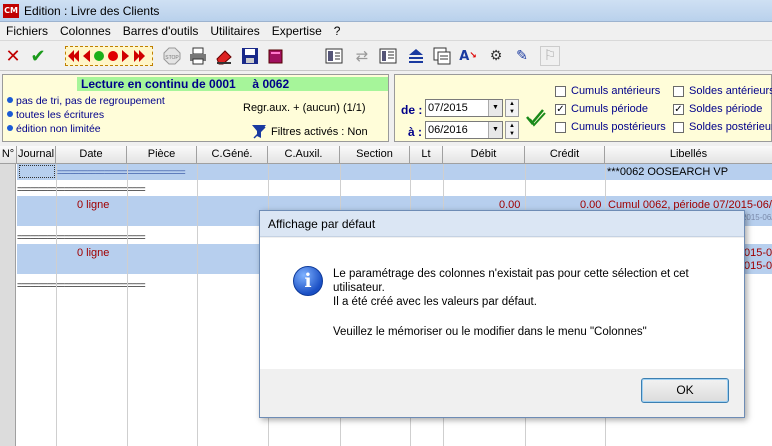 This screenshot has width=772, height=446. What do you see at coordinates (502, 224) in the screenshot?
I see `dialog-title: Affichage par défaut` at bounding box center [502, 224].